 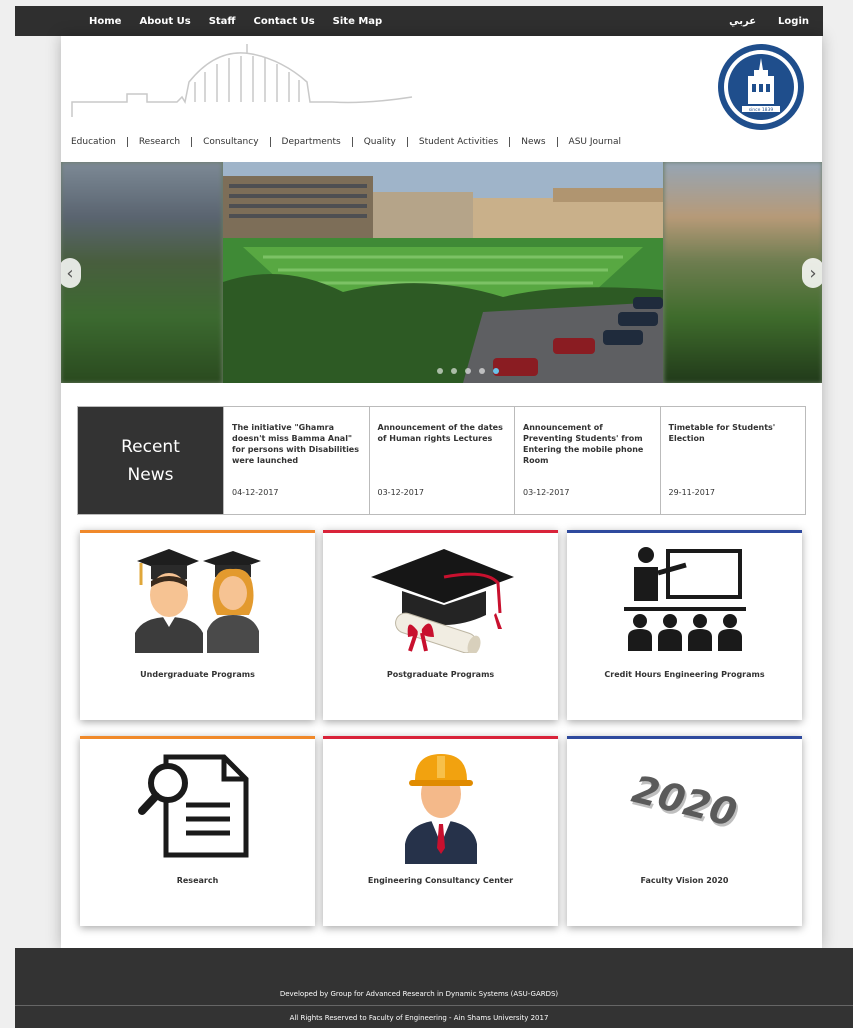 What do you see at coordinates (158, 142) in the screenshot?
I see `nav-research: Research` at bounding box center [158, 142].